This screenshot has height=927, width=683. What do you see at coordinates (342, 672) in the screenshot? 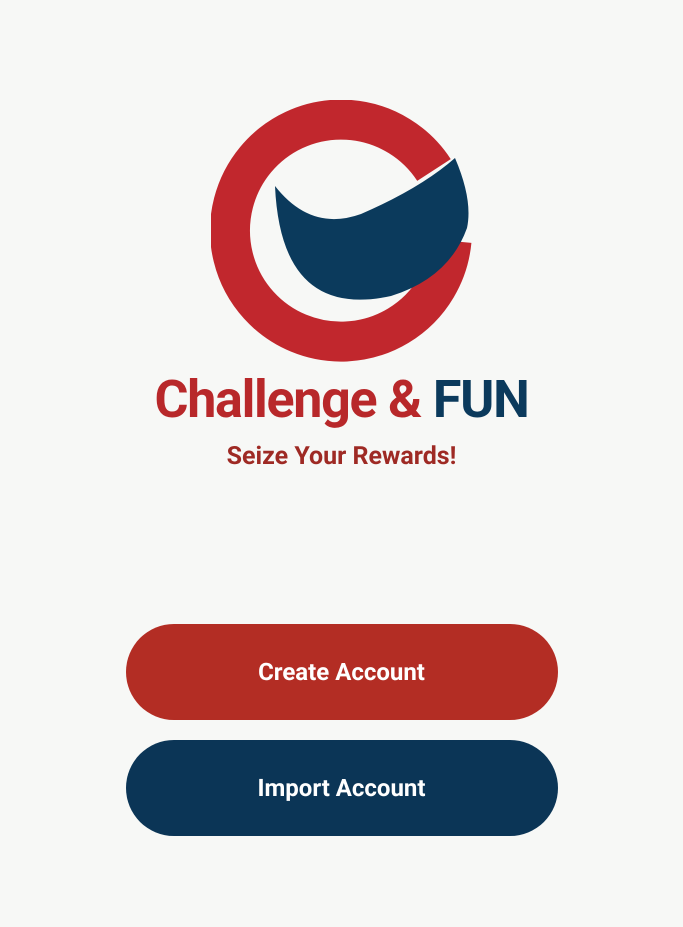
I see `account-button: Create Account` at bounding box center [342, 672].